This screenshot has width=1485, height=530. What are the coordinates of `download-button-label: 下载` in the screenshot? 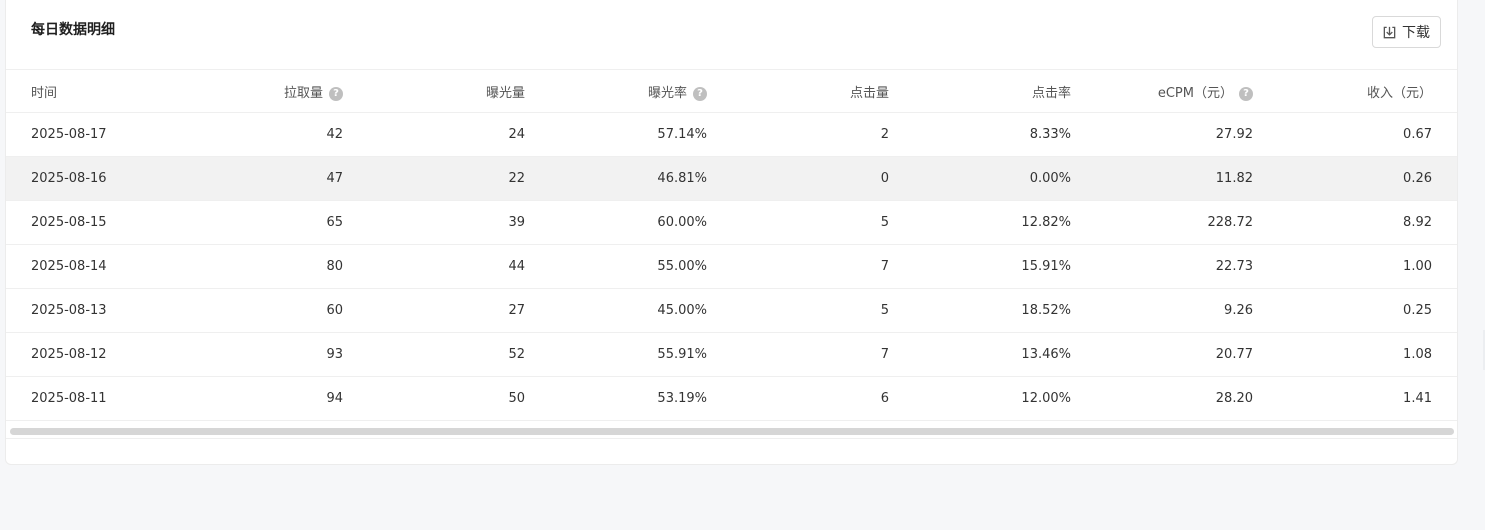 It's located at (1416, 33).